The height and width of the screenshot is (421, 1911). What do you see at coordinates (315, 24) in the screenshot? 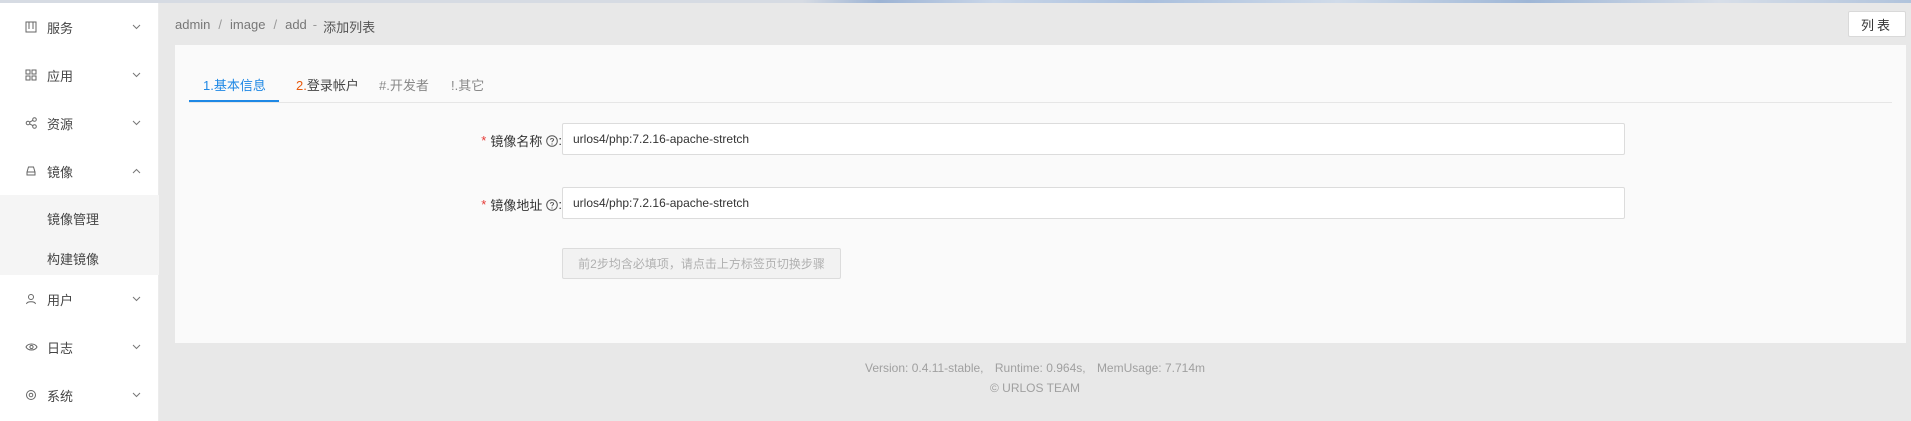
I see `breadcrumb-dash: -` at bounding box center [315, 24].